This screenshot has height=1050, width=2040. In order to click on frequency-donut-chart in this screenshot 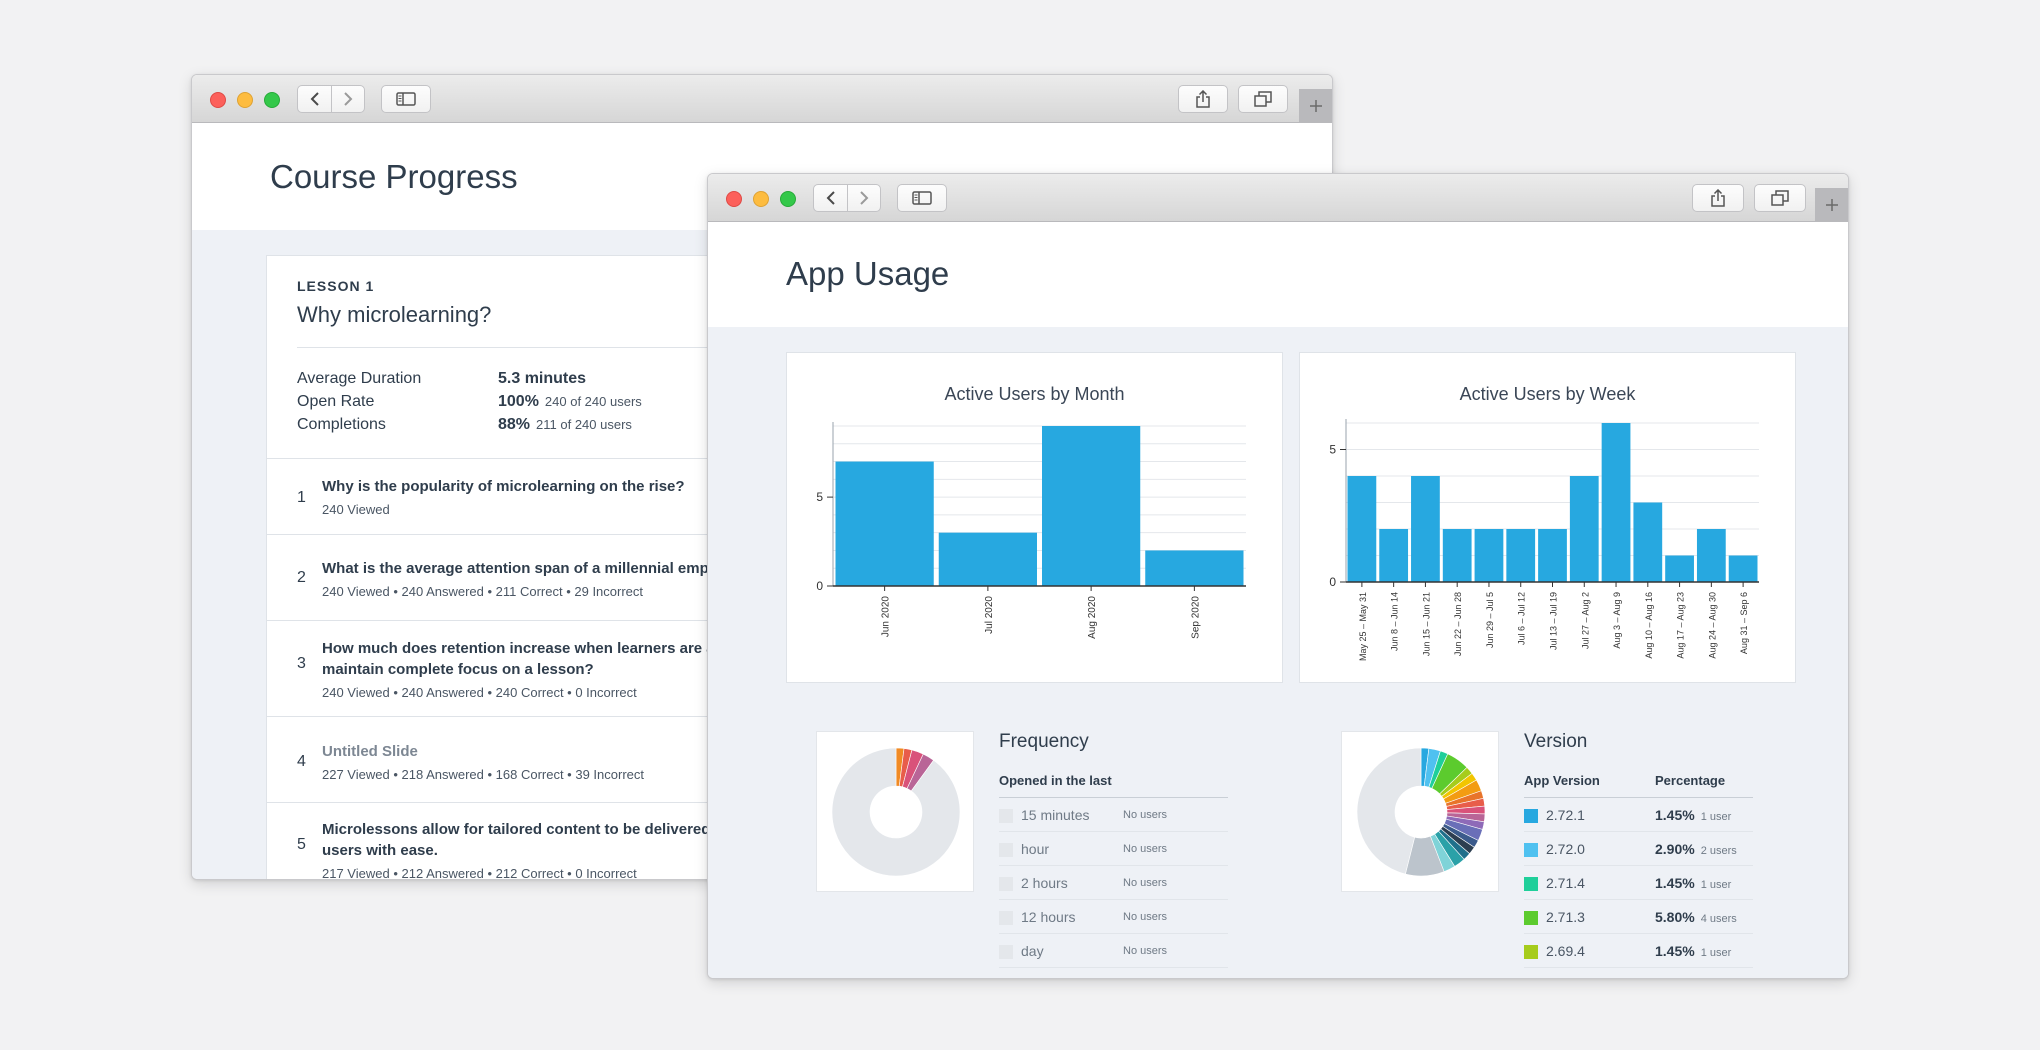, I will do `click(896, 812)`.